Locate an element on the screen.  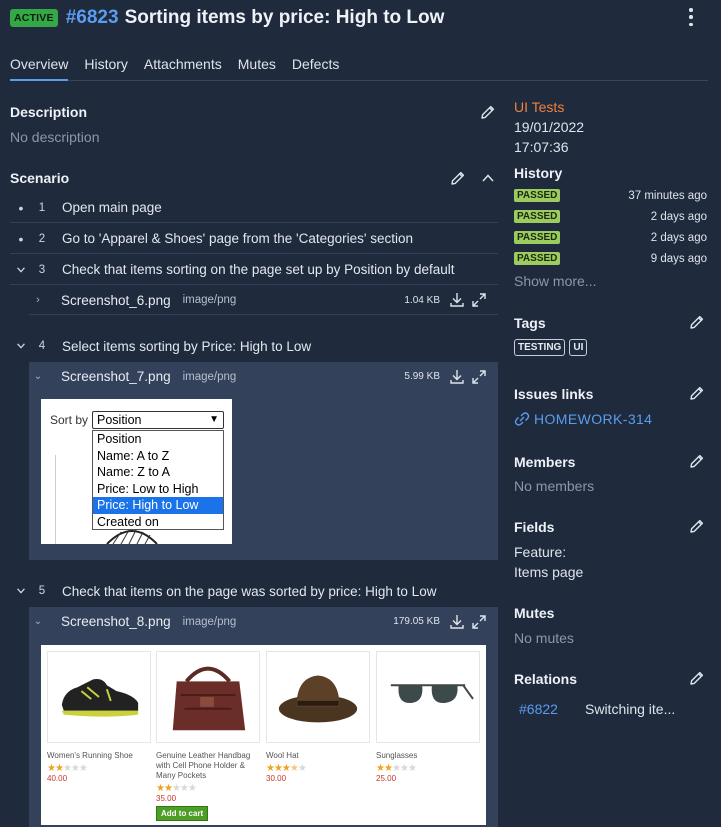
edit-relations-icon is located at coordinates (697, 678).